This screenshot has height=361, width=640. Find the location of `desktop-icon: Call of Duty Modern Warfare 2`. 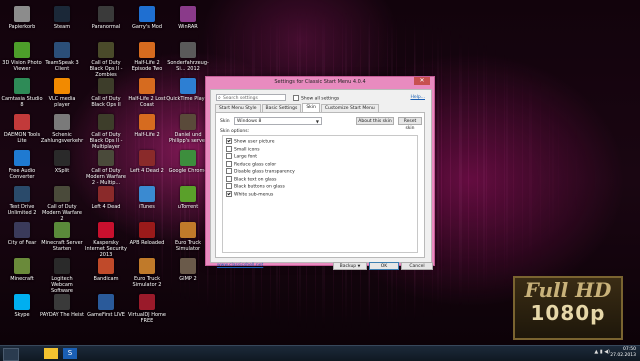

desktop-icon: Call of Duty Modern Warfare 2 is located at coordinates (62, 204).